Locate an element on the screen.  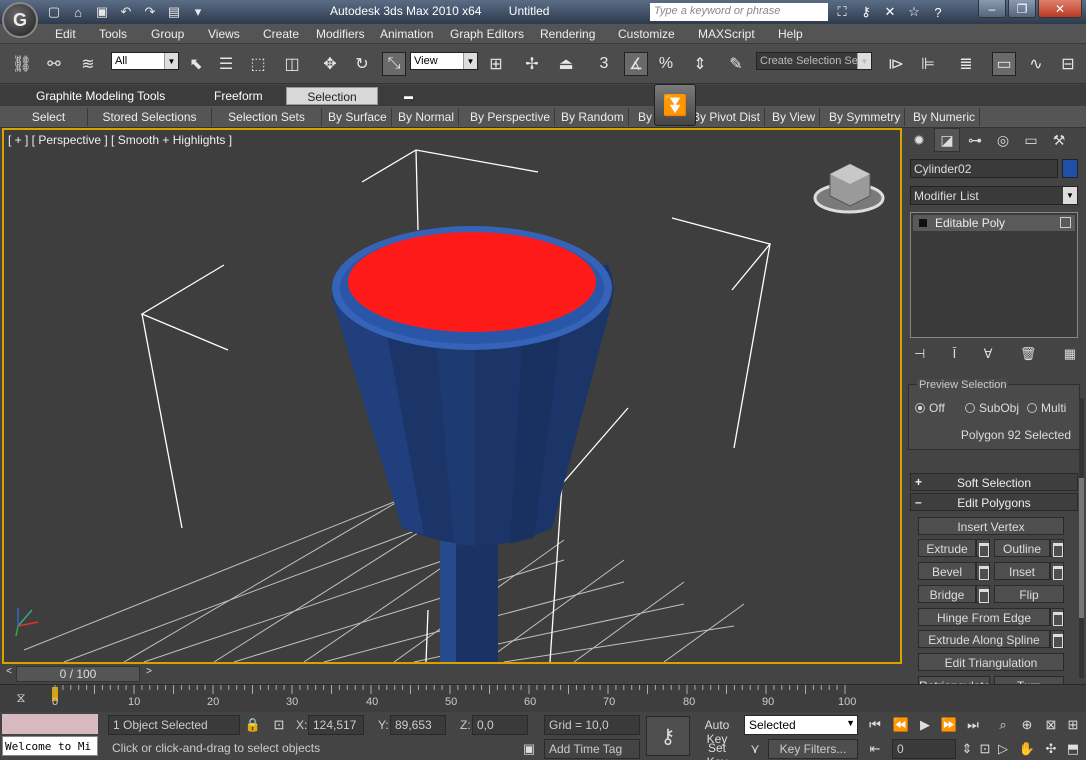
go-to-end-icon: ⏭ is located at coordinates (973, 725).